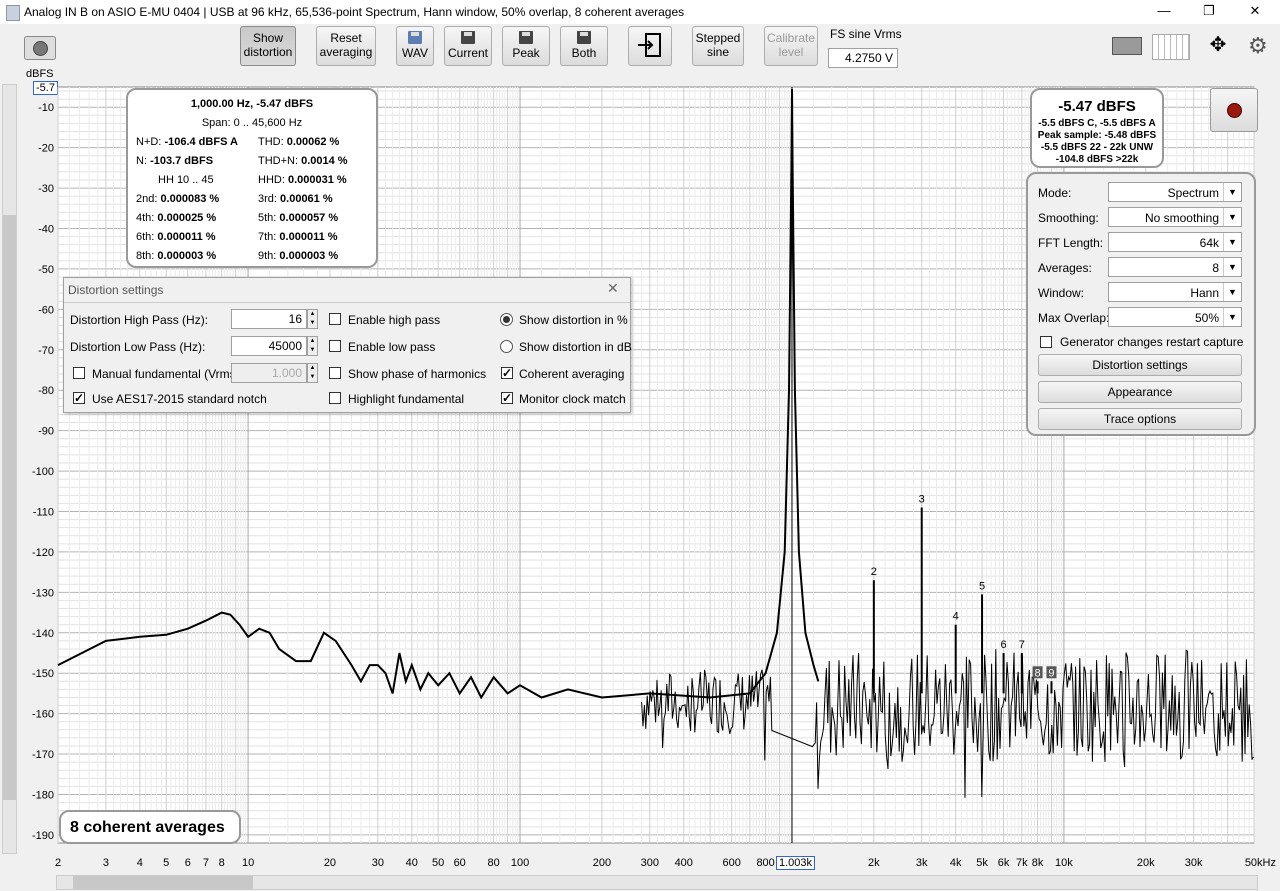  I want to click on enable-low-pass-checkbox, so click(335, 346).